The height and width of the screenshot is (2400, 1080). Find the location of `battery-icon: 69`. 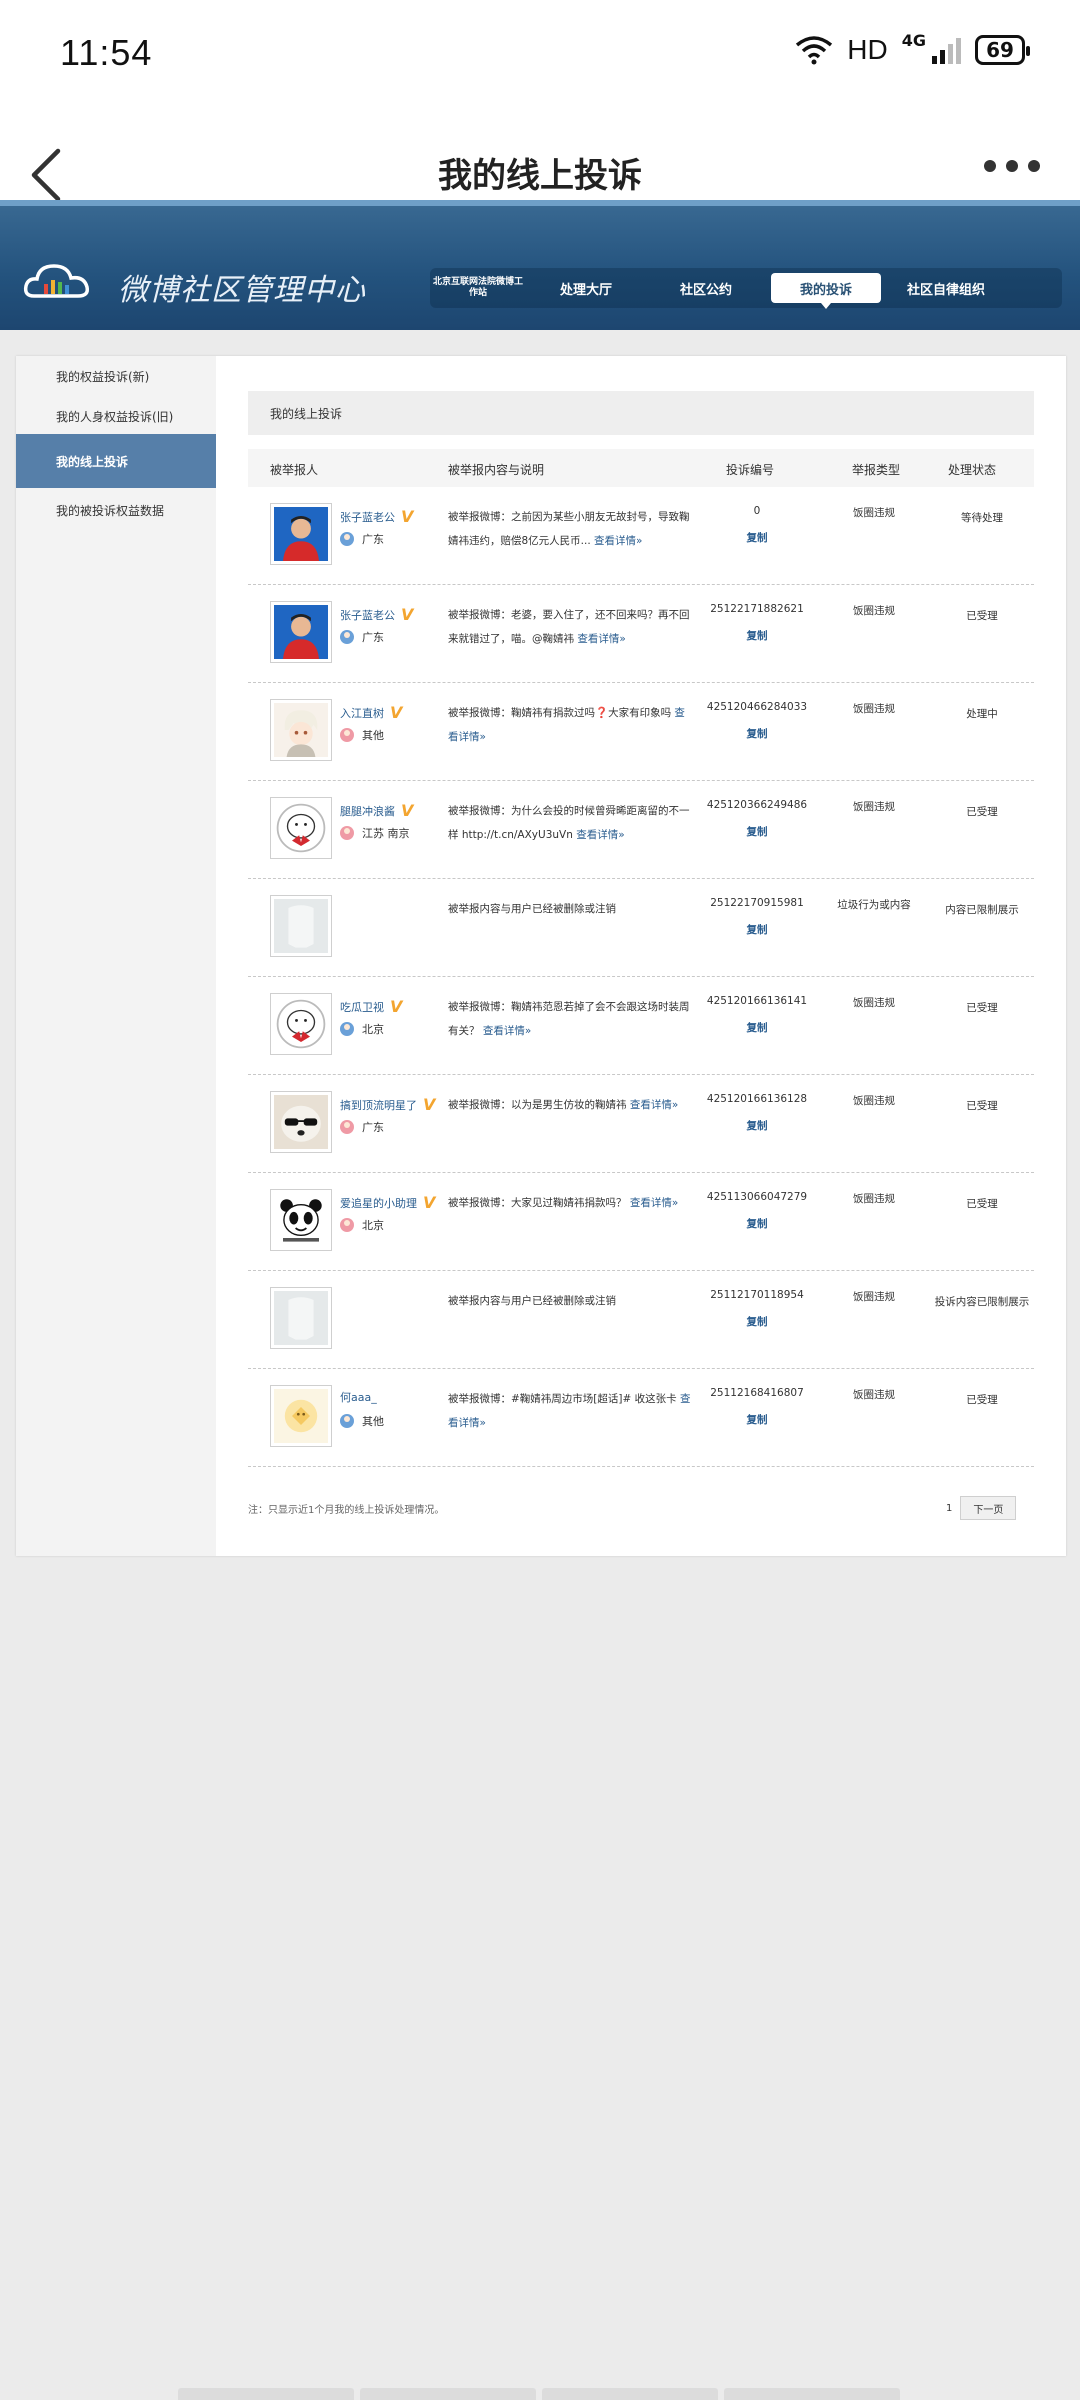

battery-icon: 69 is located at coordinates (1002, 50).